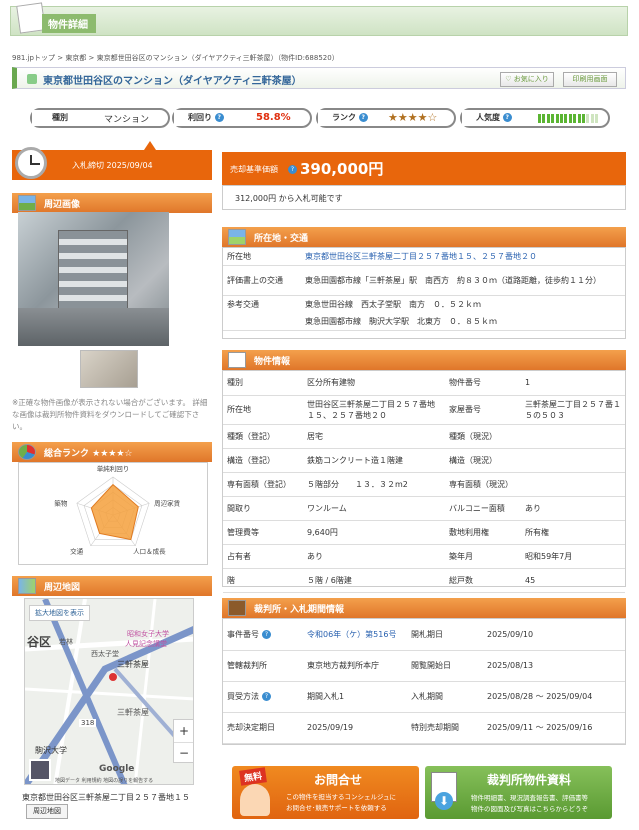 The height and width of the screenshot is (830, 639). What do you see at coordinates (62, 118) in the screenshot?
I see `type-label: 種別` at bounding box center [62, 118].